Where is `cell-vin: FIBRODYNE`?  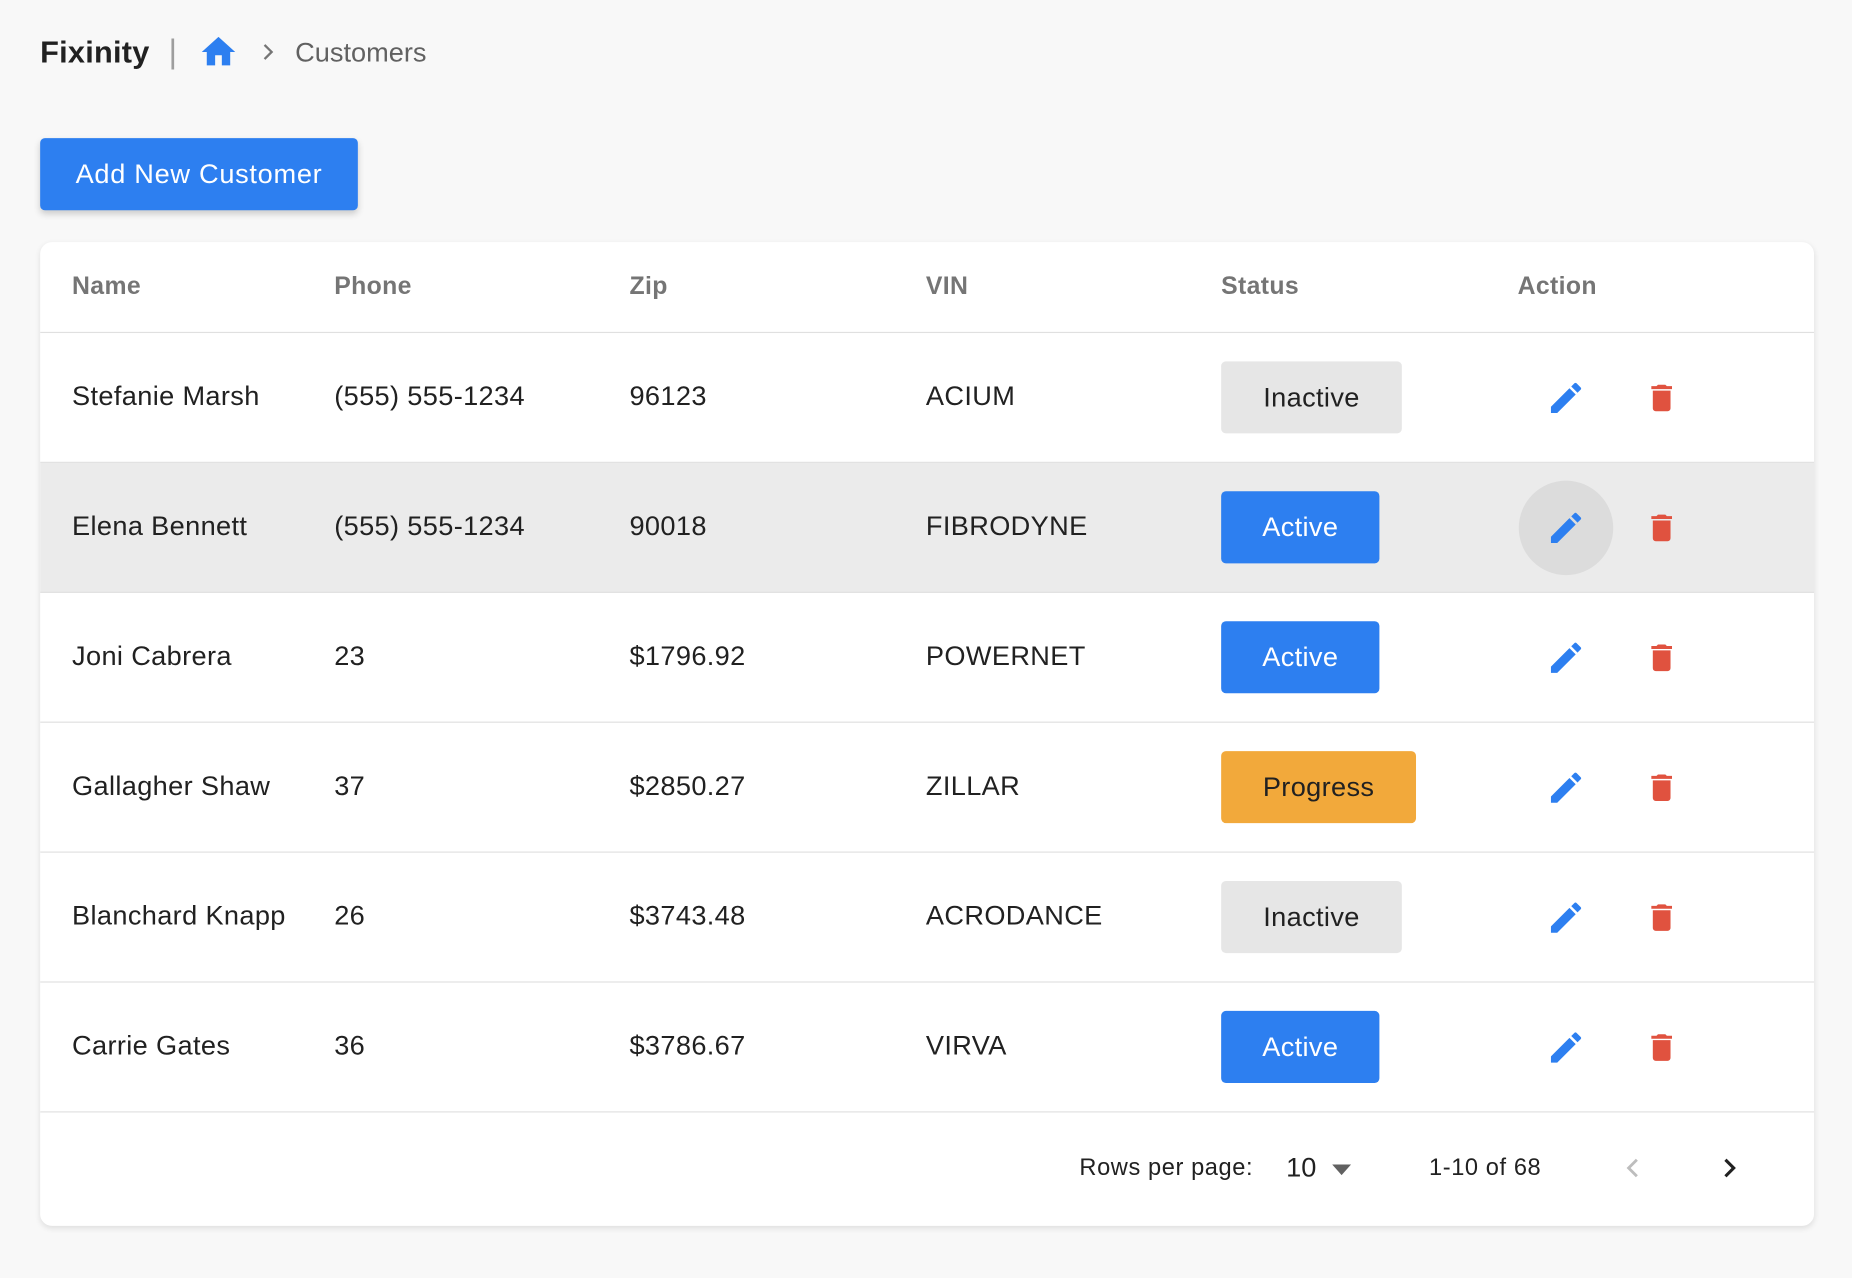 cell-vin: FIBRODYNE is located at coordinates (1006, 525).